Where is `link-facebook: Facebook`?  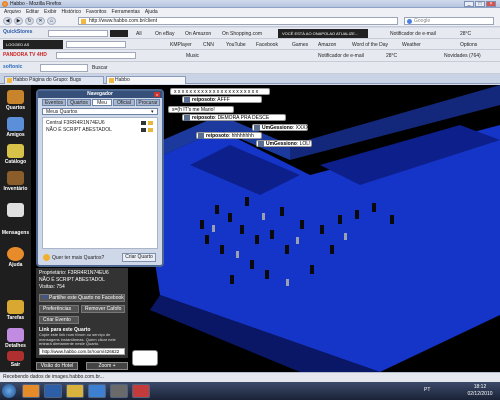
link-facebook: Facebook is located at coordinates (267, 45).